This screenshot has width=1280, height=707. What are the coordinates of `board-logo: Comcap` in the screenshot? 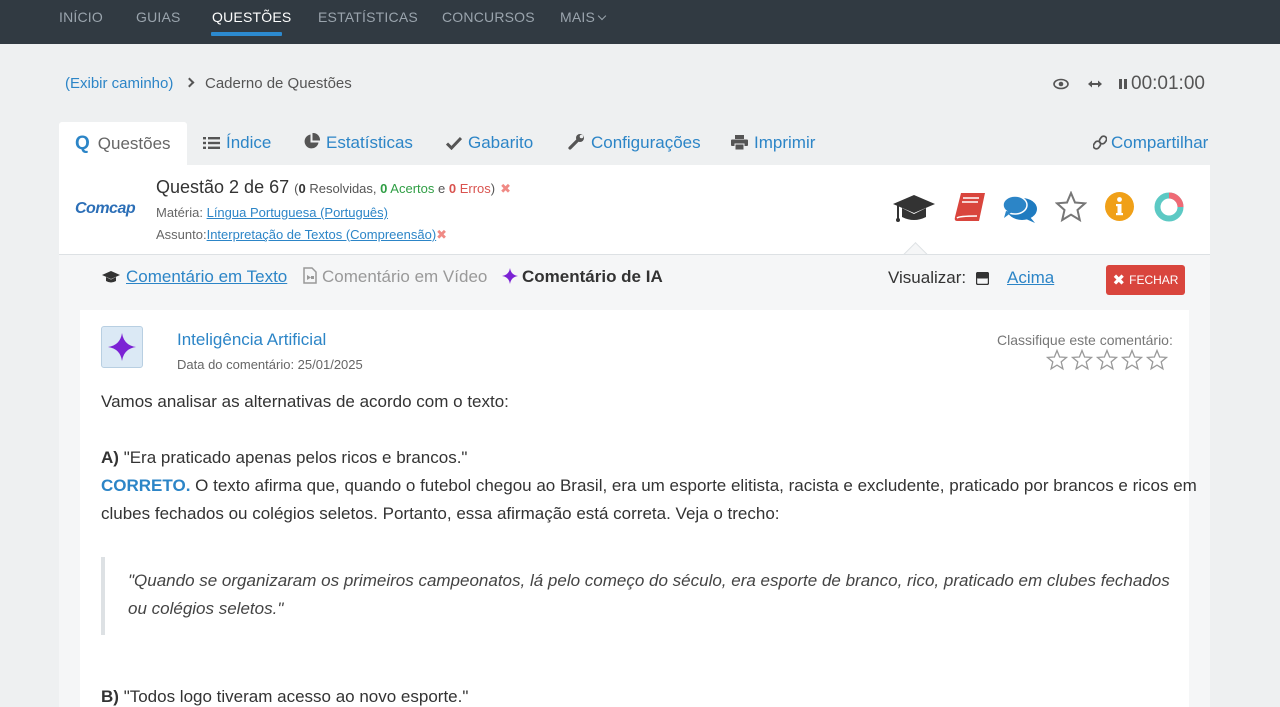 It's located at (105, 208).